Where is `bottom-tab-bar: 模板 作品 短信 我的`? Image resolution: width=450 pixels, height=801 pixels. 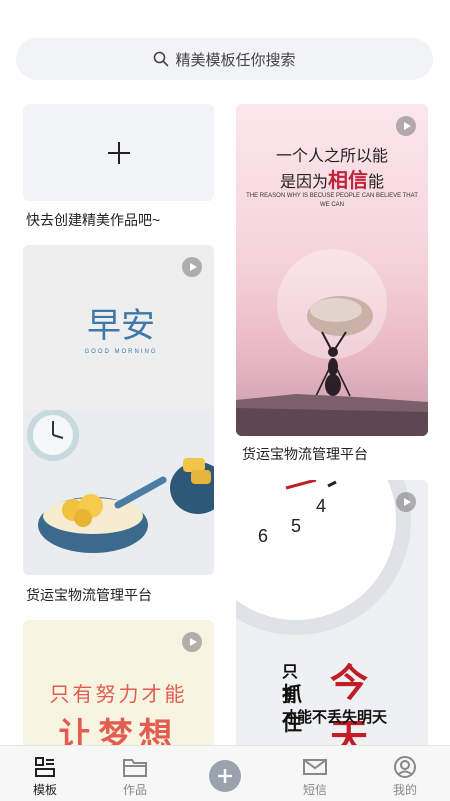 bottom-tab-bar: 模板 作品 短信 我的 is located at coordinates (225, 773).